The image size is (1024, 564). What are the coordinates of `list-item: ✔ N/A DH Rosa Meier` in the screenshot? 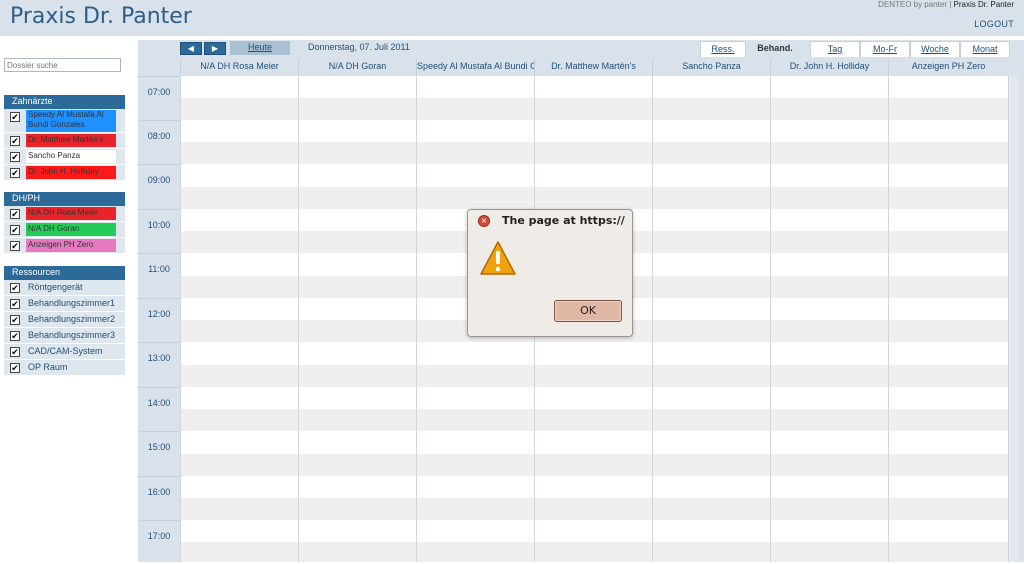 It's located at (64, 214).